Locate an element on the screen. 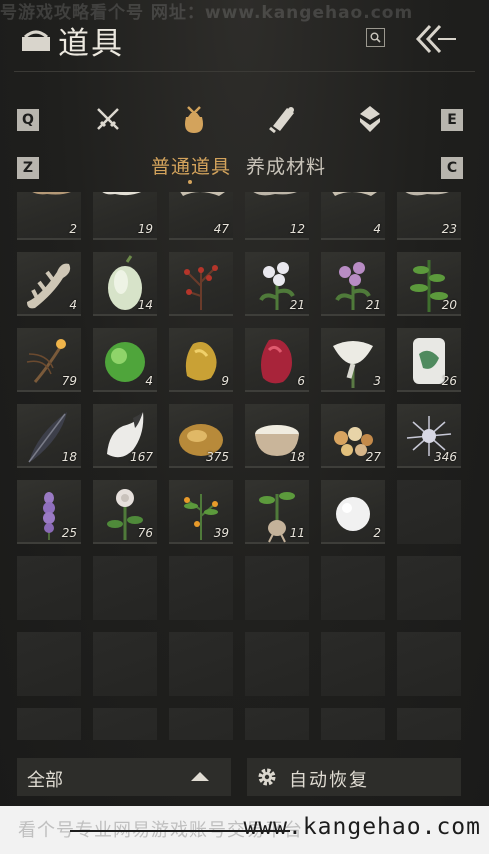  item-quantity: 346 is located at coordinates (445, 457).